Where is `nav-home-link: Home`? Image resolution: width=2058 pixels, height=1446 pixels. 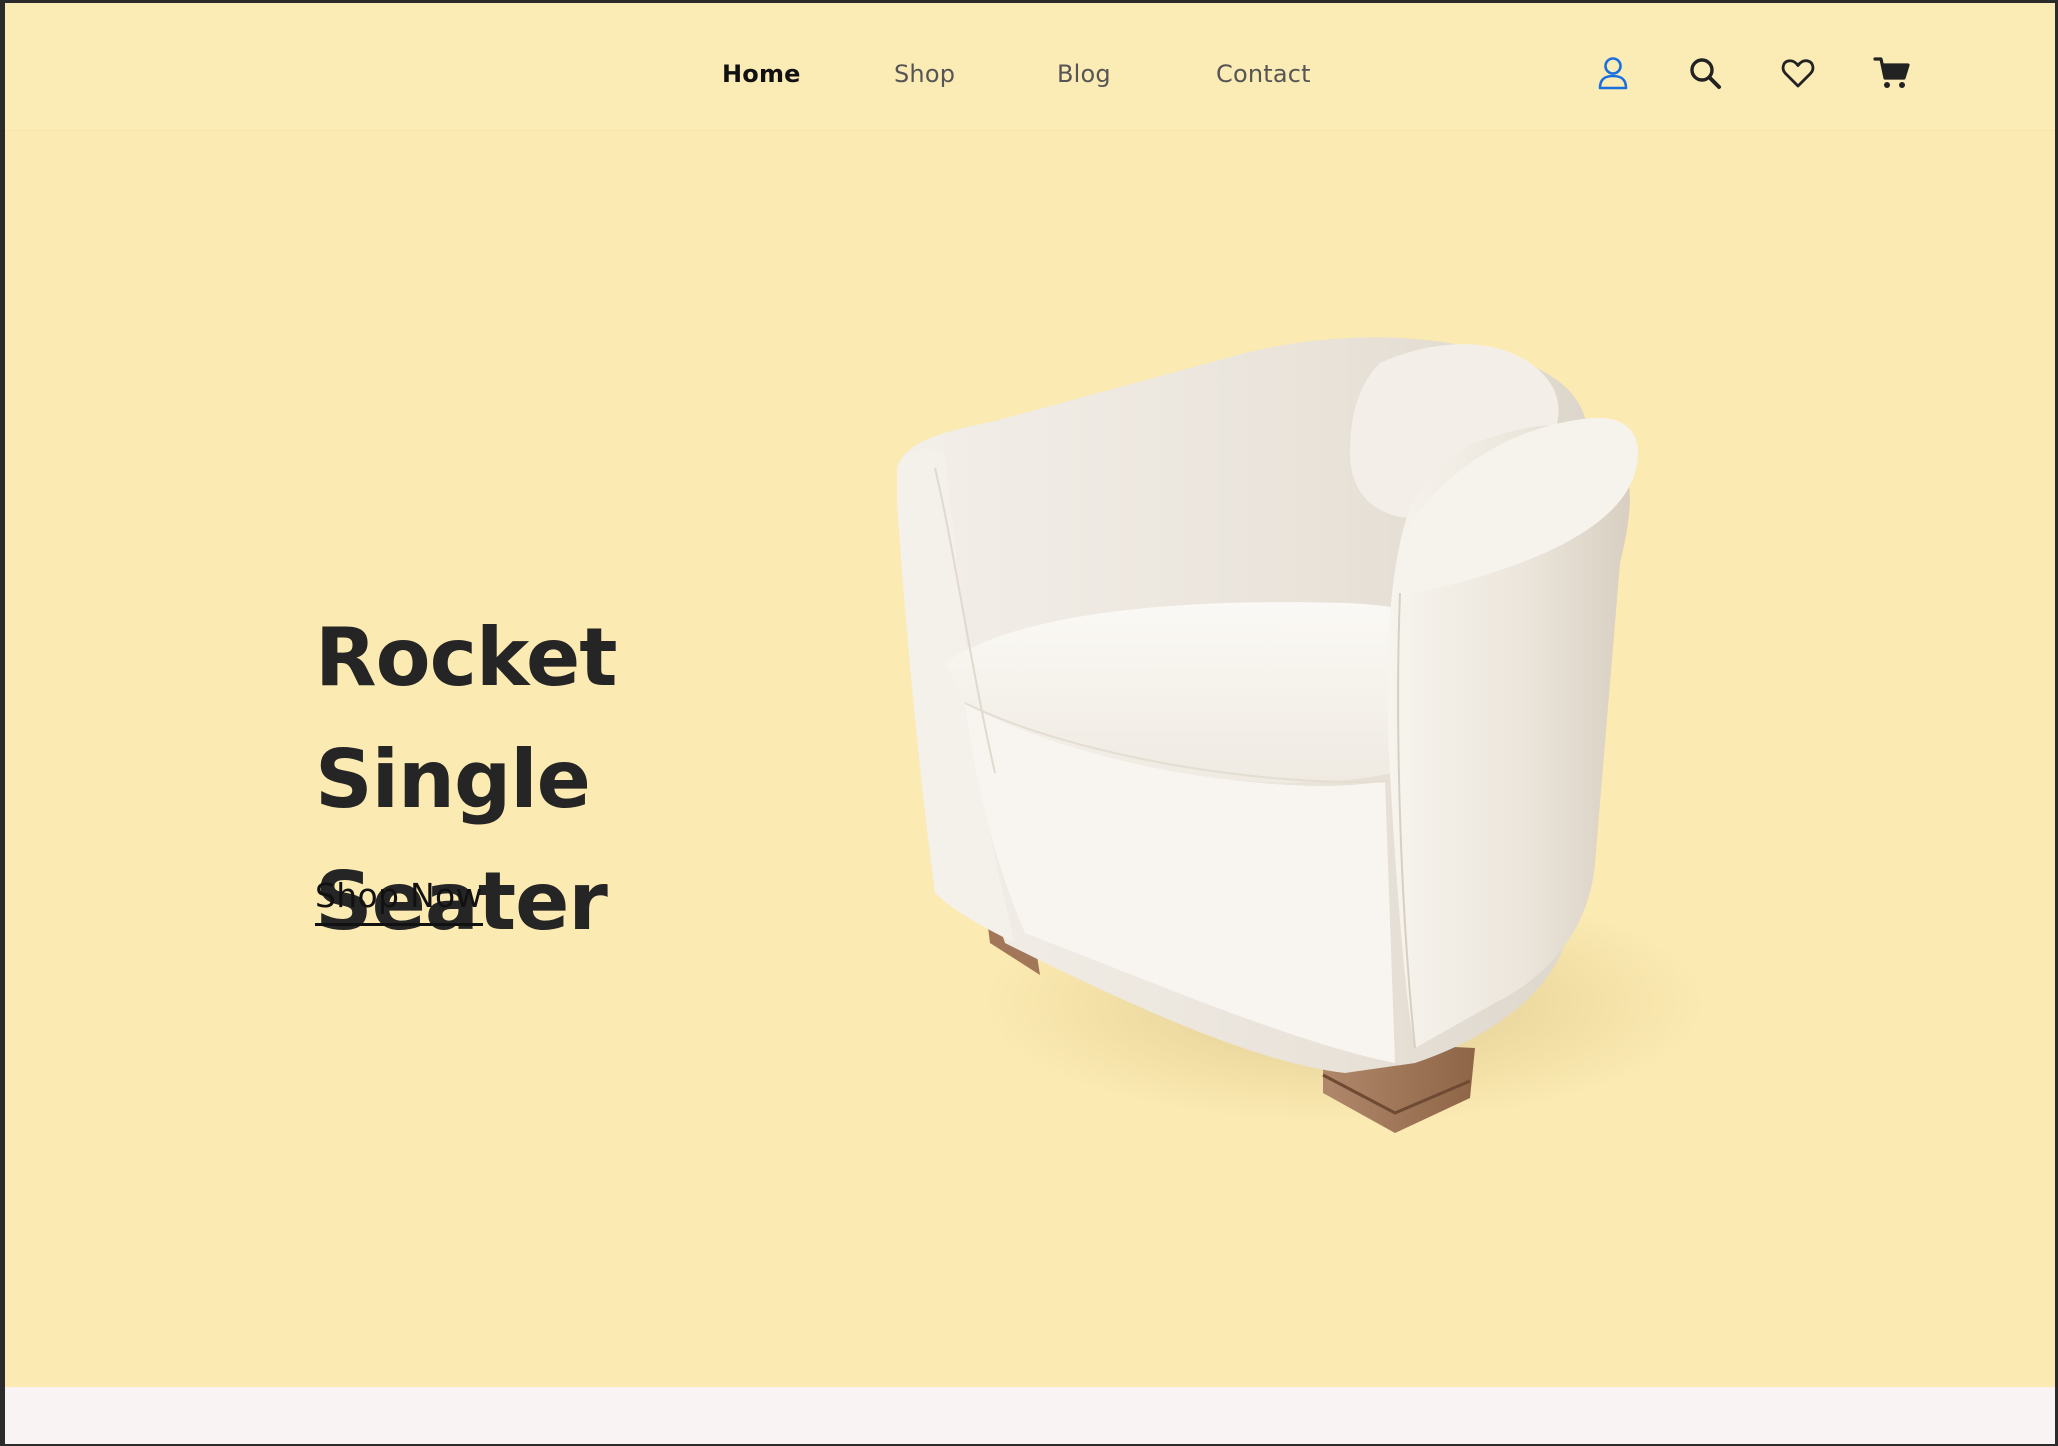 nav-home-link: Home is located at coordinates (761, 74).